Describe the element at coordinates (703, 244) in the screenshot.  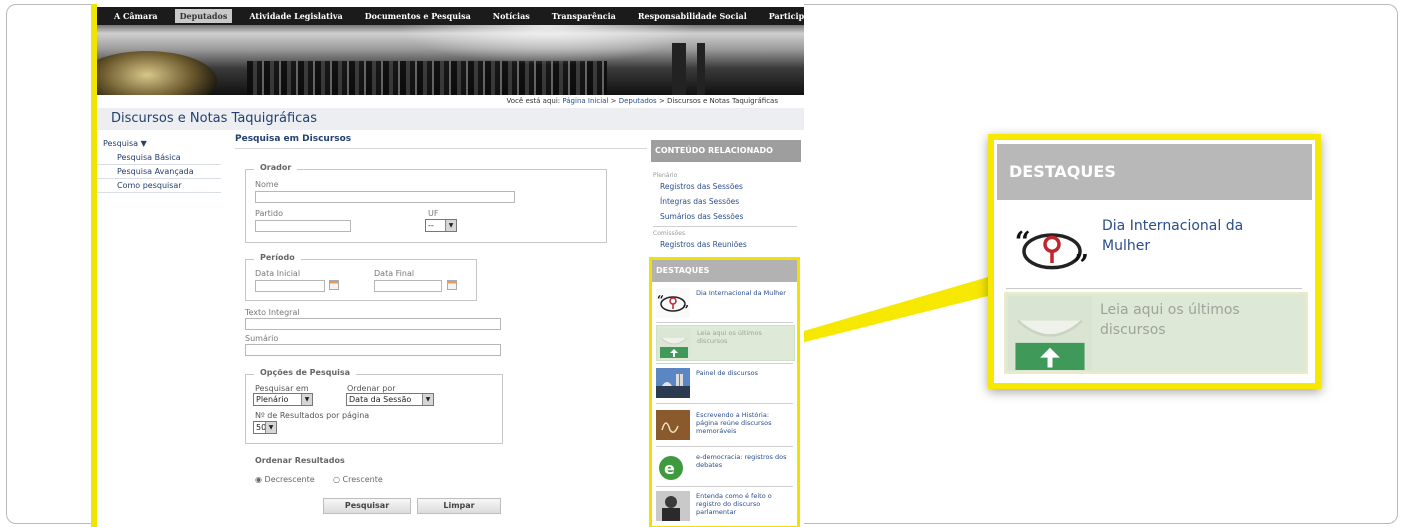
I see `link-registros-reunioes: Registros das Reuniões` at that location.